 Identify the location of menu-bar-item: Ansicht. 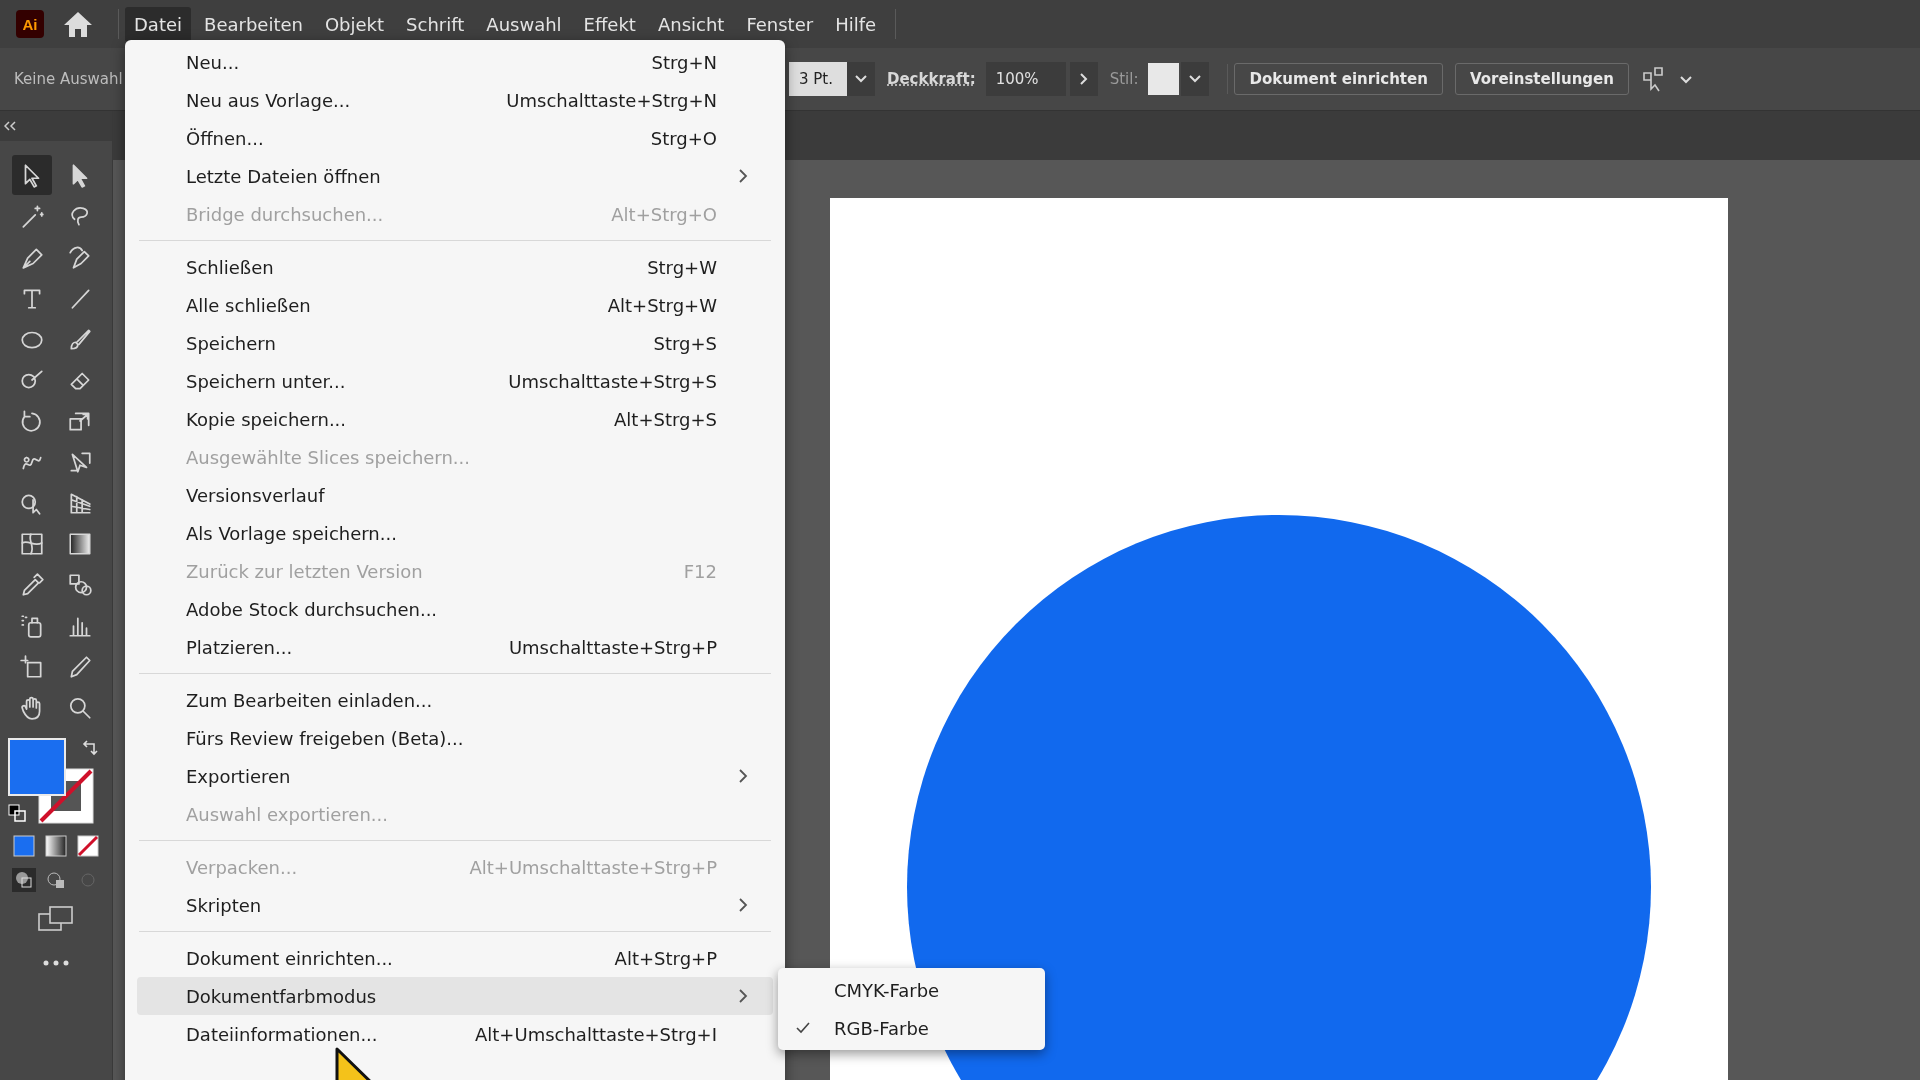
(691, 24).